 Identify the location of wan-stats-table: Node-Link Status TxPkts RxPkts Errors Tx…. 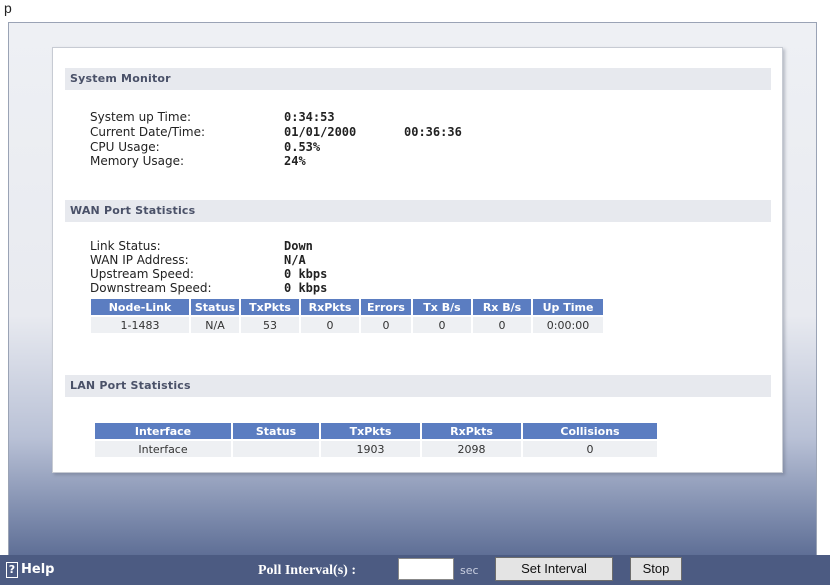
(347, 316).